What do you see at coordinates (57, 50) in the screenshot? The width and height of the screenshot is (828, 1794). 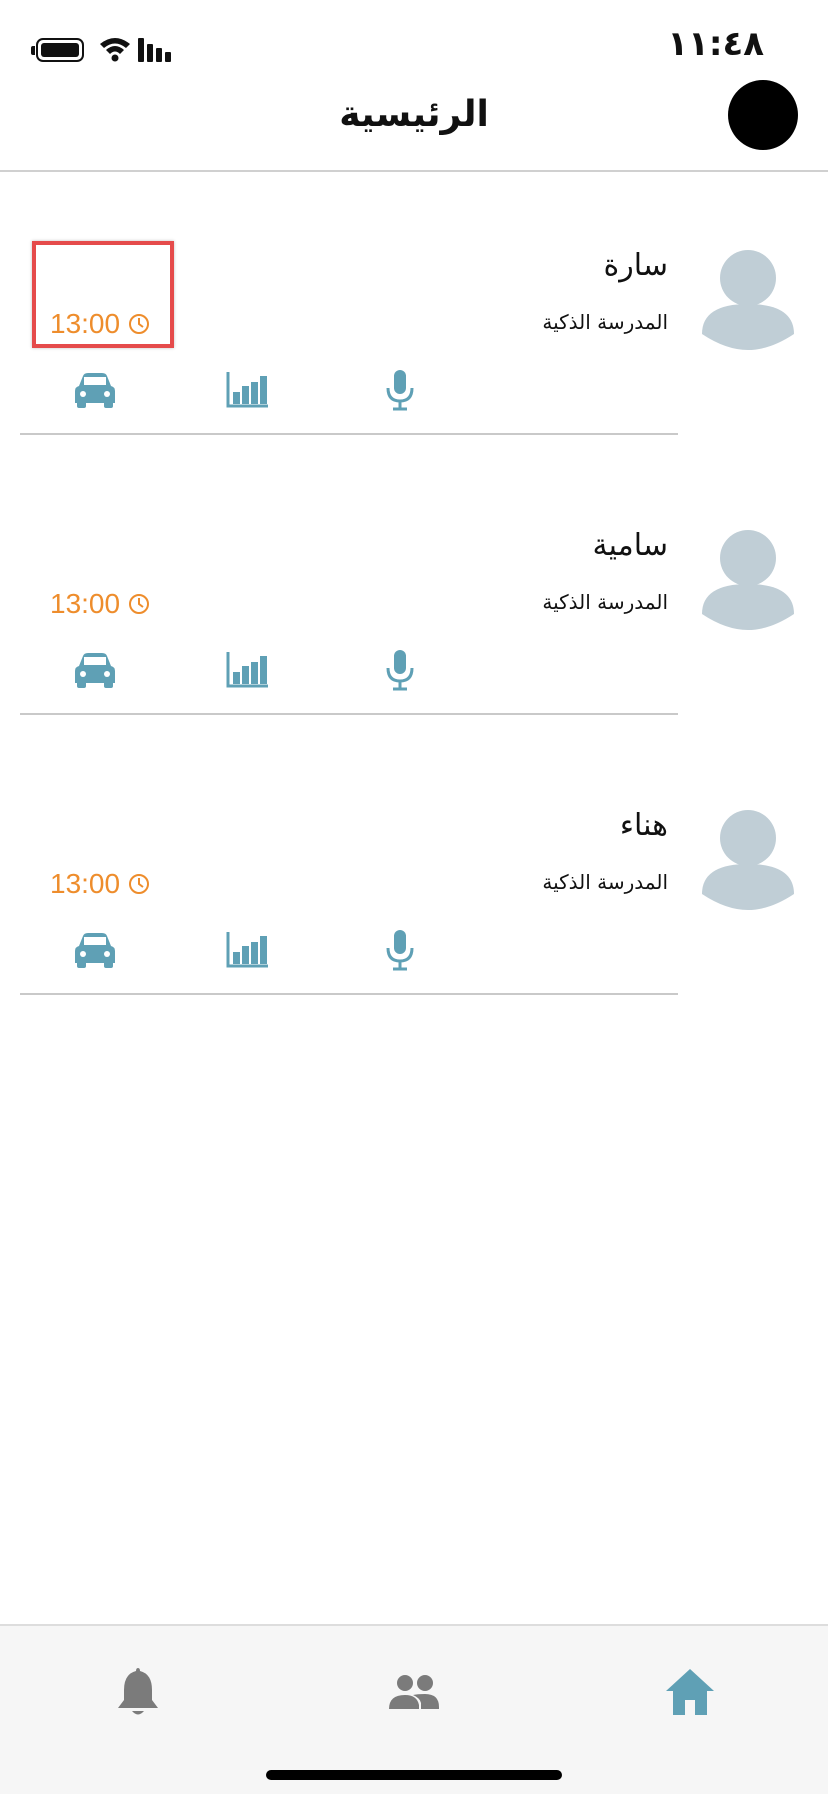 I see `battery-icon` at bounding box center [57, 50].